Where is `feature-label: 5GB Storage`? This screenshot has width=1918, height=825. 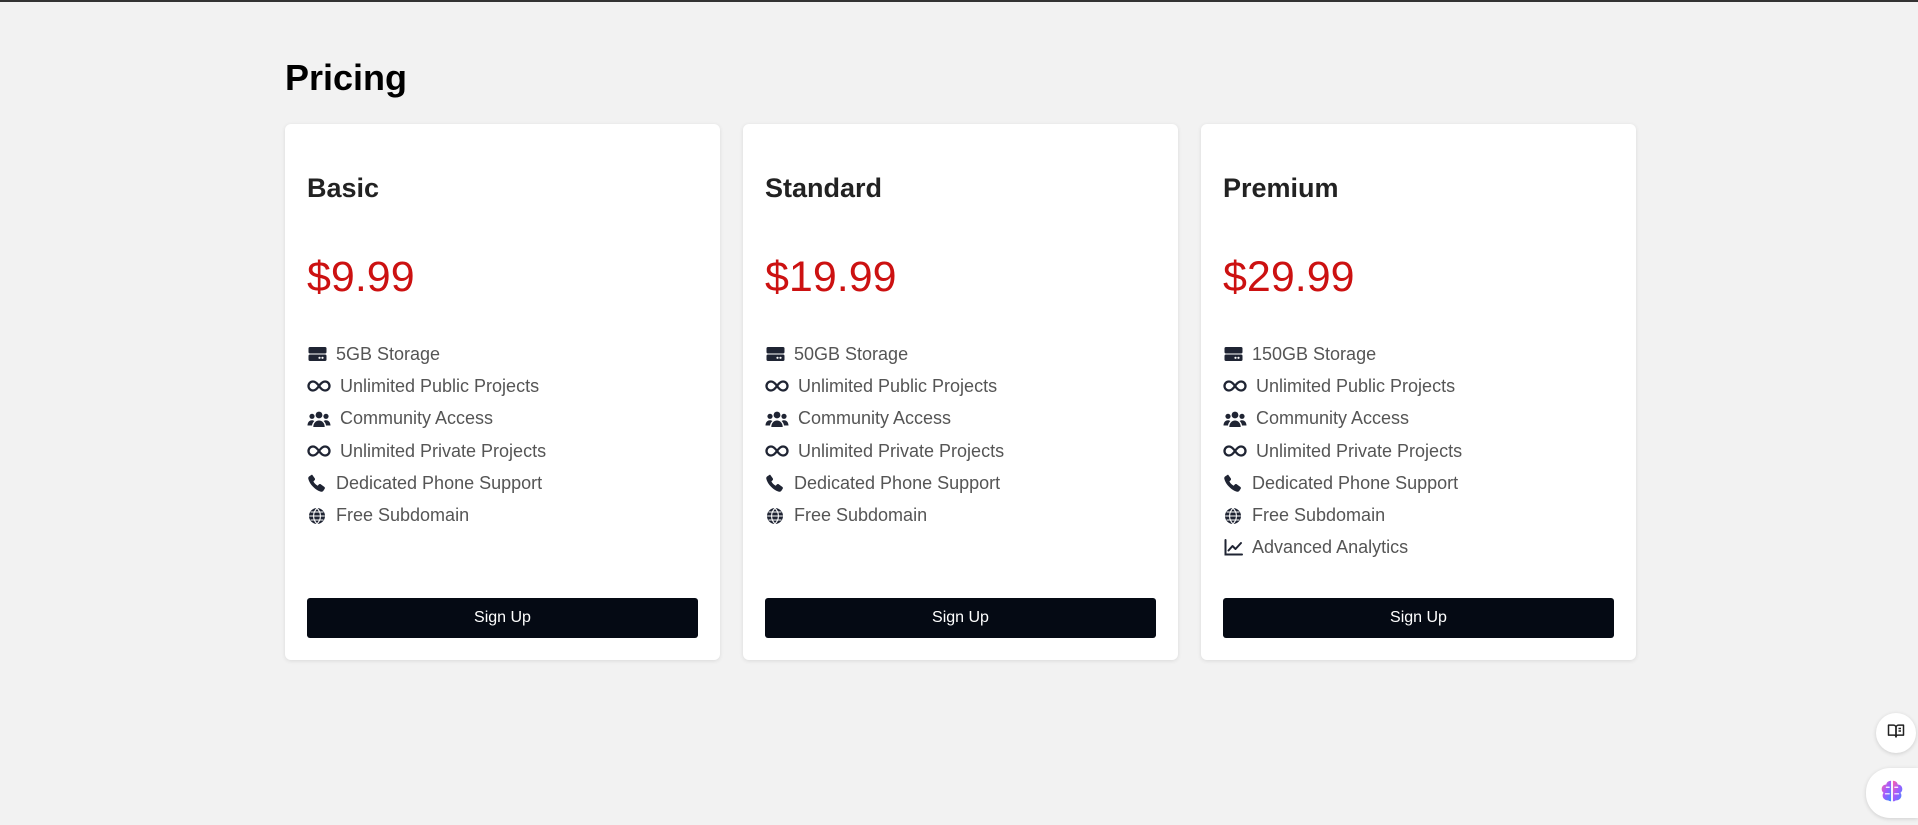 feature-label: 5GB Storage is located at coordinates (388, 353).